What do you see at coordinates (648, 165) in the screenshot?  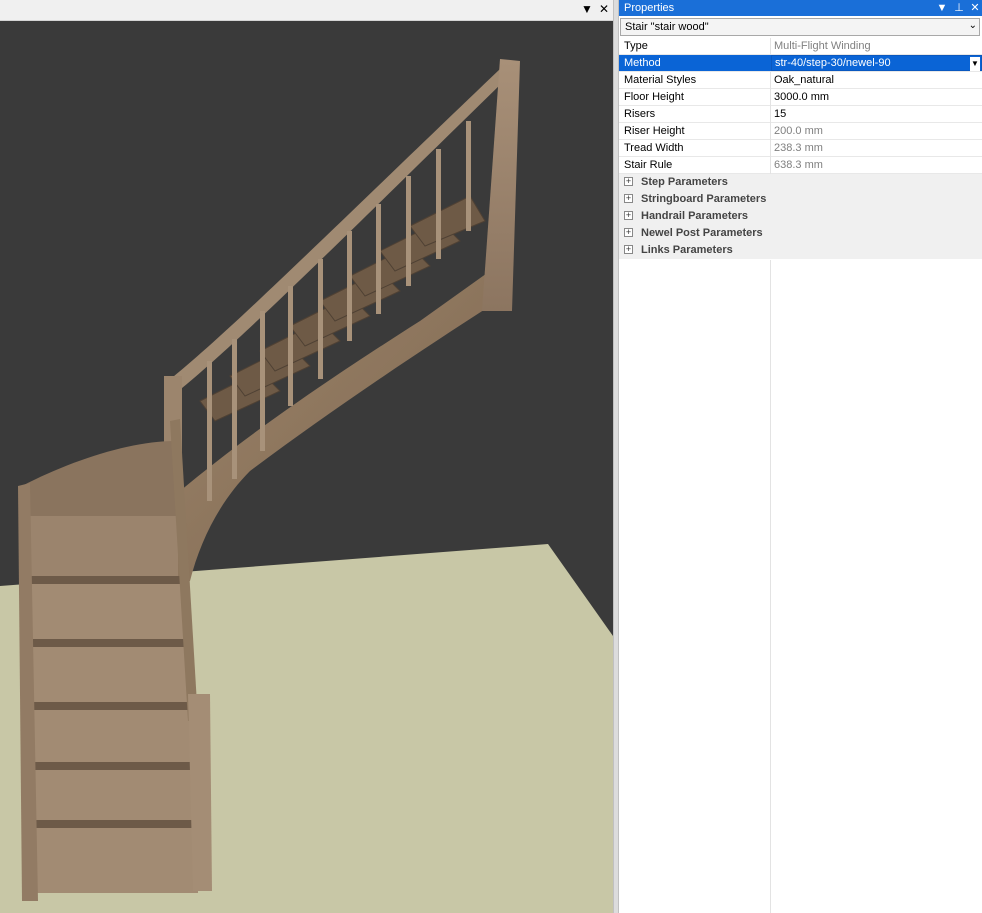 I see `property-key: Stair Rule` at bounding box center [648, 165].